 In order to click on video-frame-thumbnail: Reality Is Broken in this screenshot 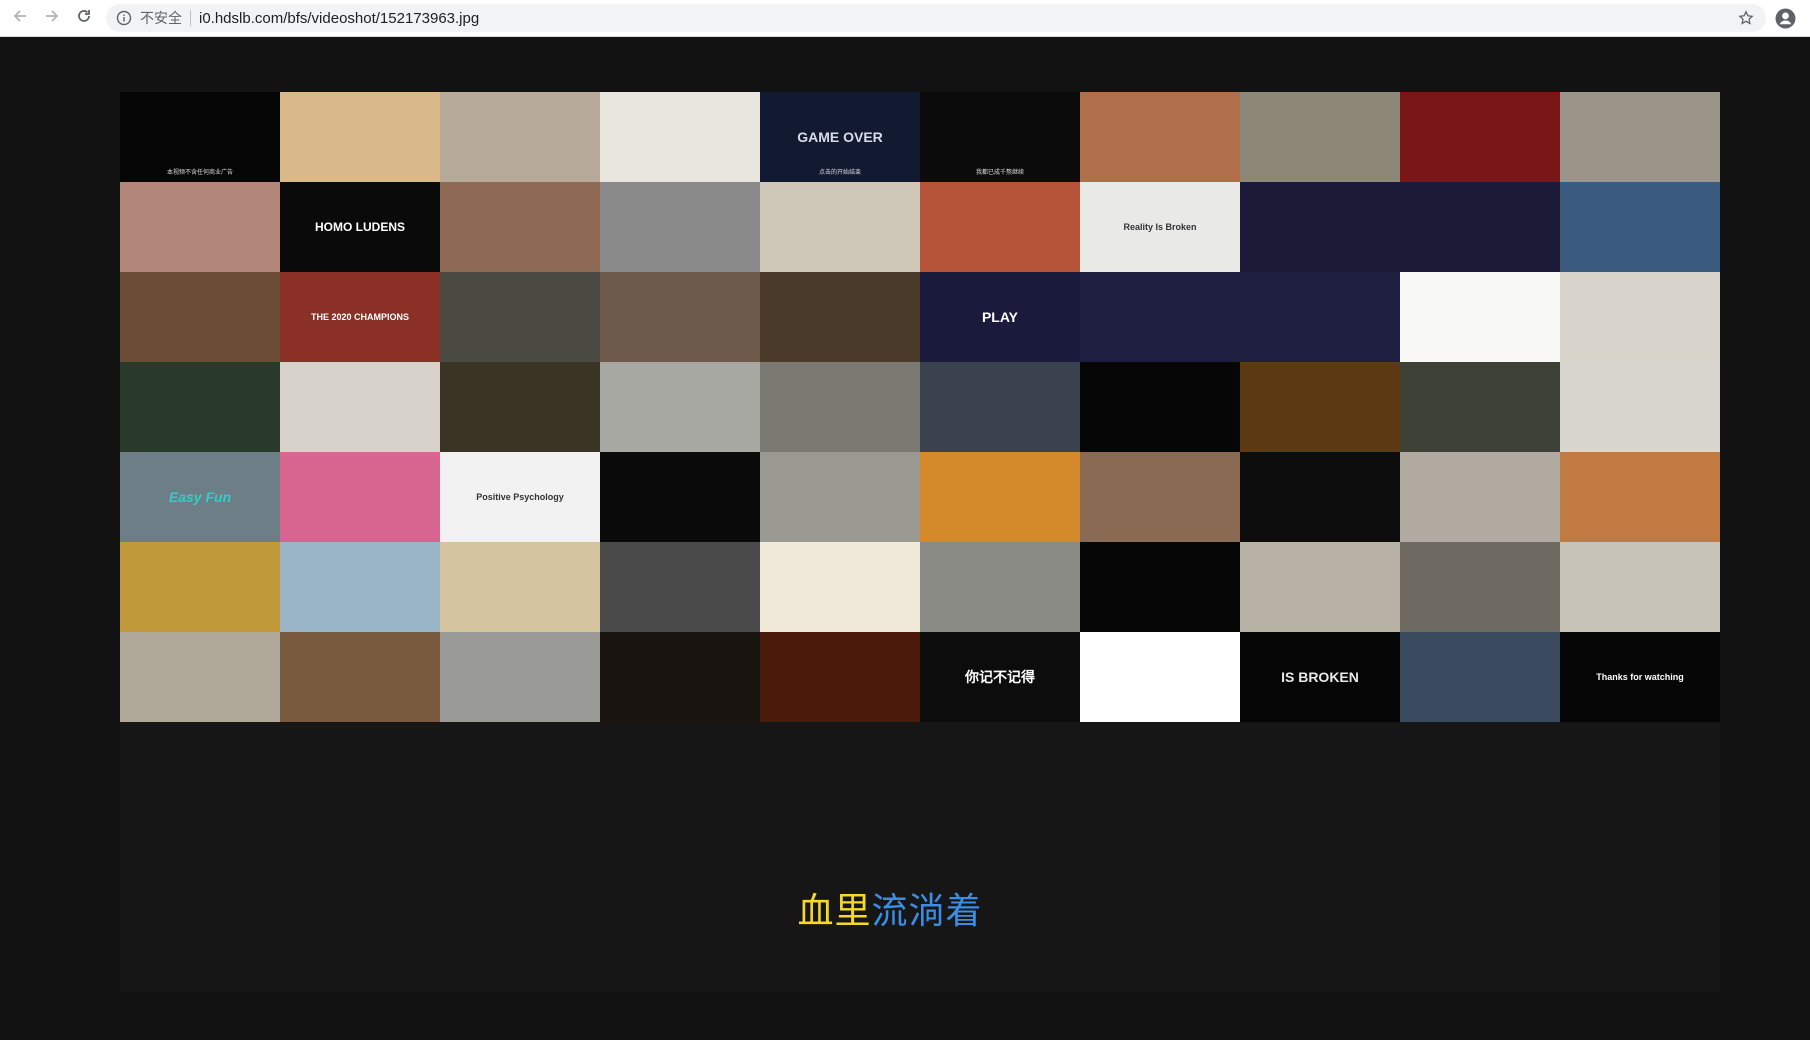, I will do `click(1160, 227)`.